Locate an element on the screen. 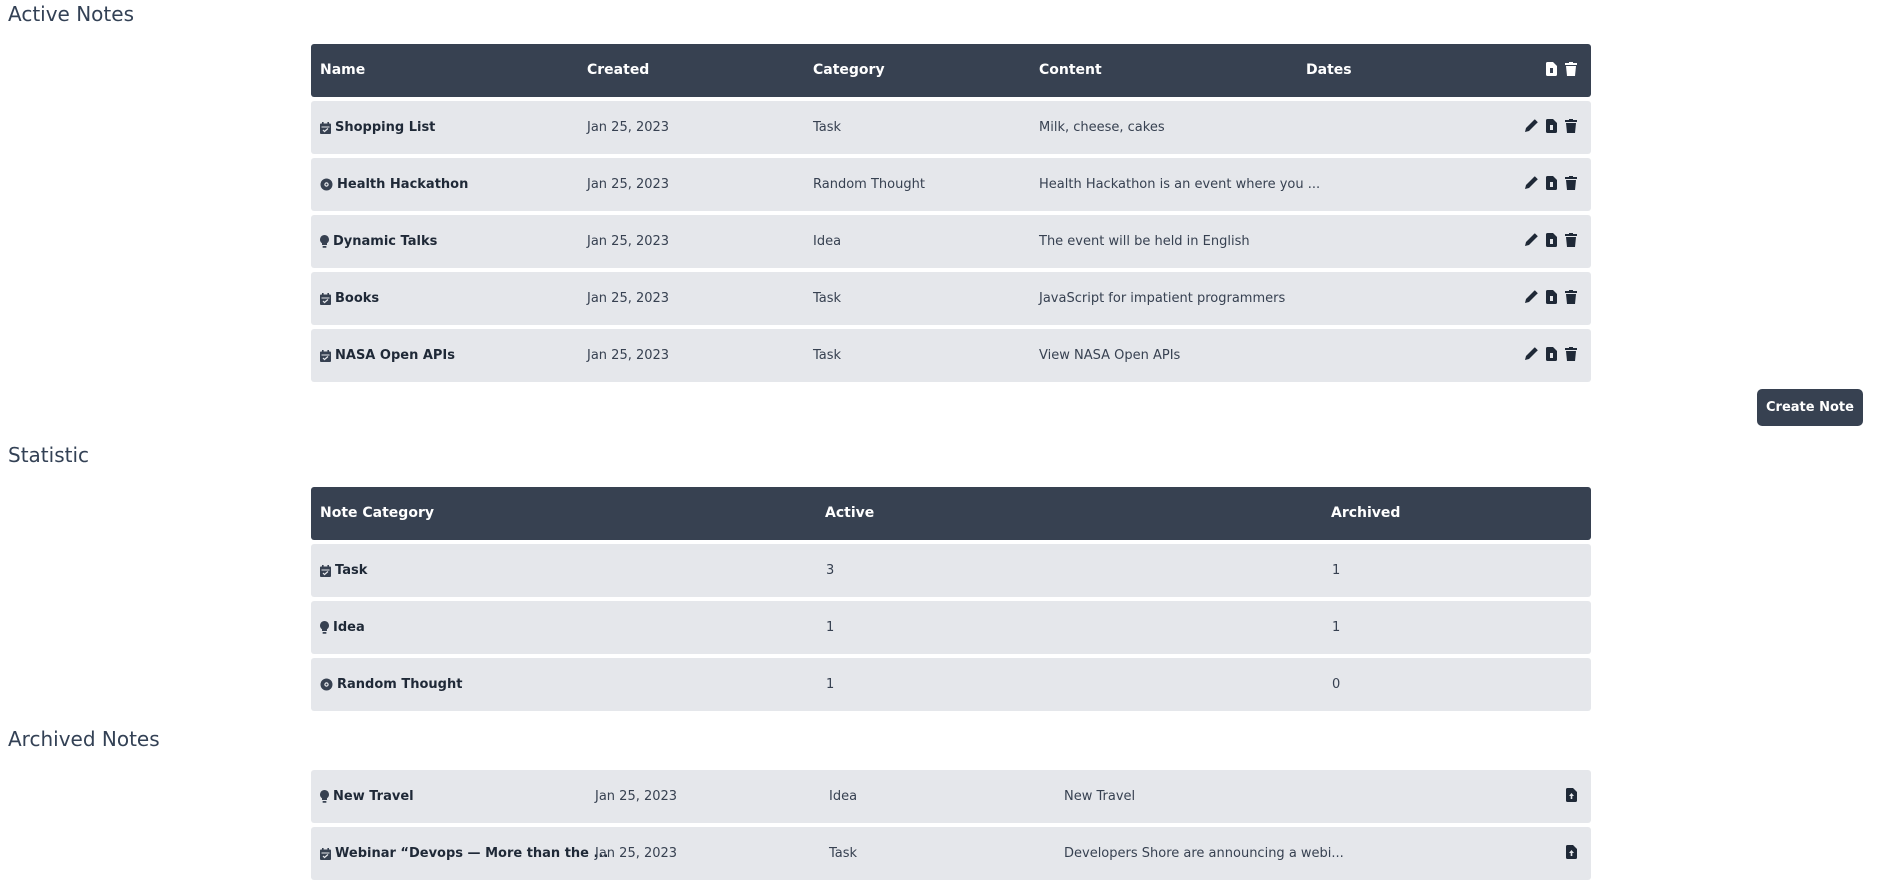 This screenshot has width=1877, height=889. header-archived: Archived is located at coordinates (1366, 513).